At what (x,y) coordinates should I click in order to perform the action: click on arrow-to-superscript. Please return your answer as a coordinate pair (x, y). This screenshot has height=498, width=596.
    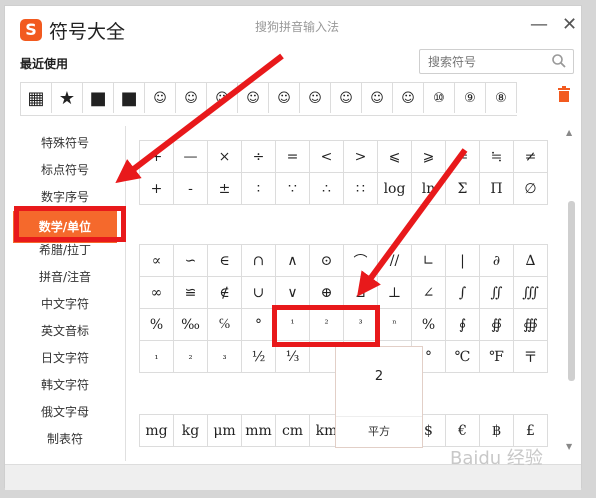
    Looking at the image, I should click on (412, 222).